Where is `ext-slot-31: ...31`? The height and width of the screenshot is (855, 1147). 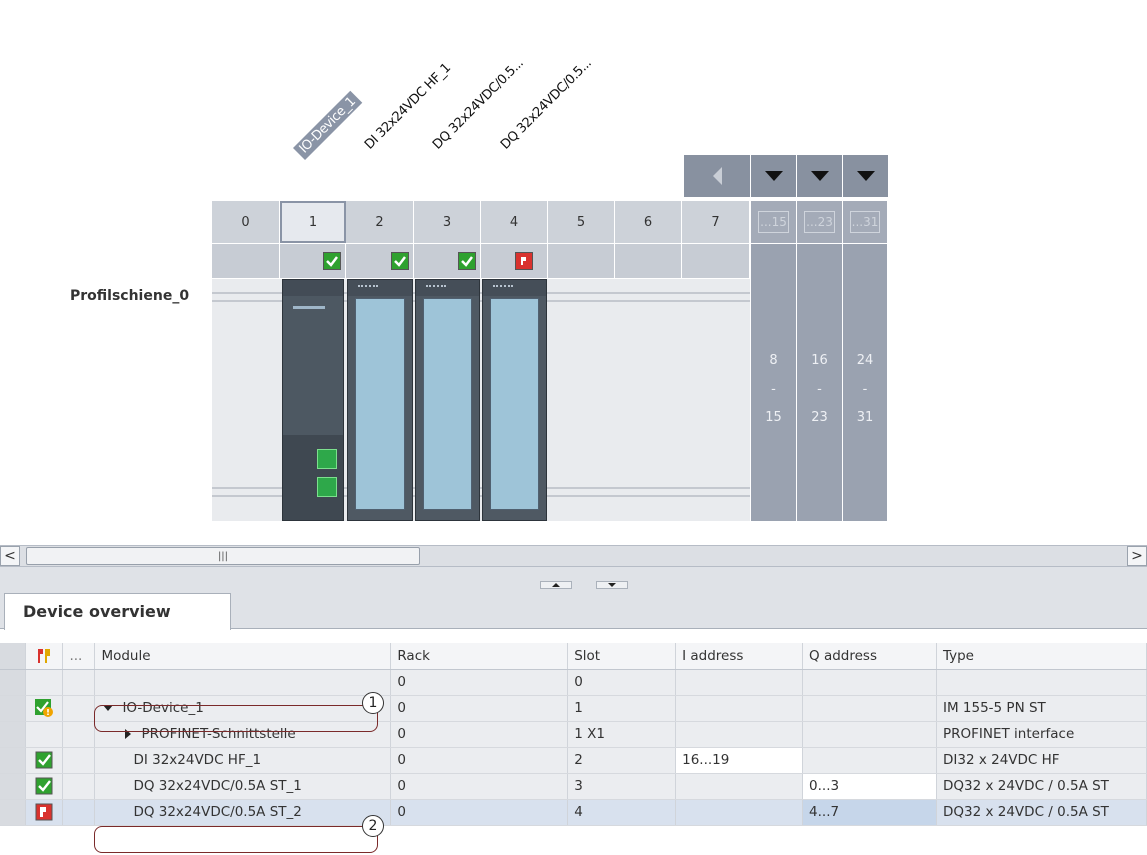
ext-slot-31: ...31 is located at coordinates (865, 222).